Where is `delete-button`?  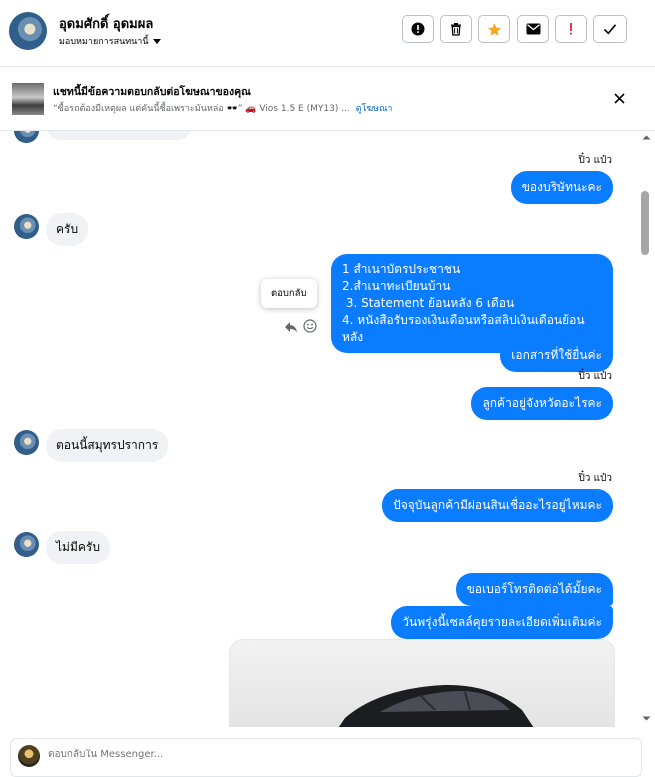 delete-button is located at coordinates (456, 29).